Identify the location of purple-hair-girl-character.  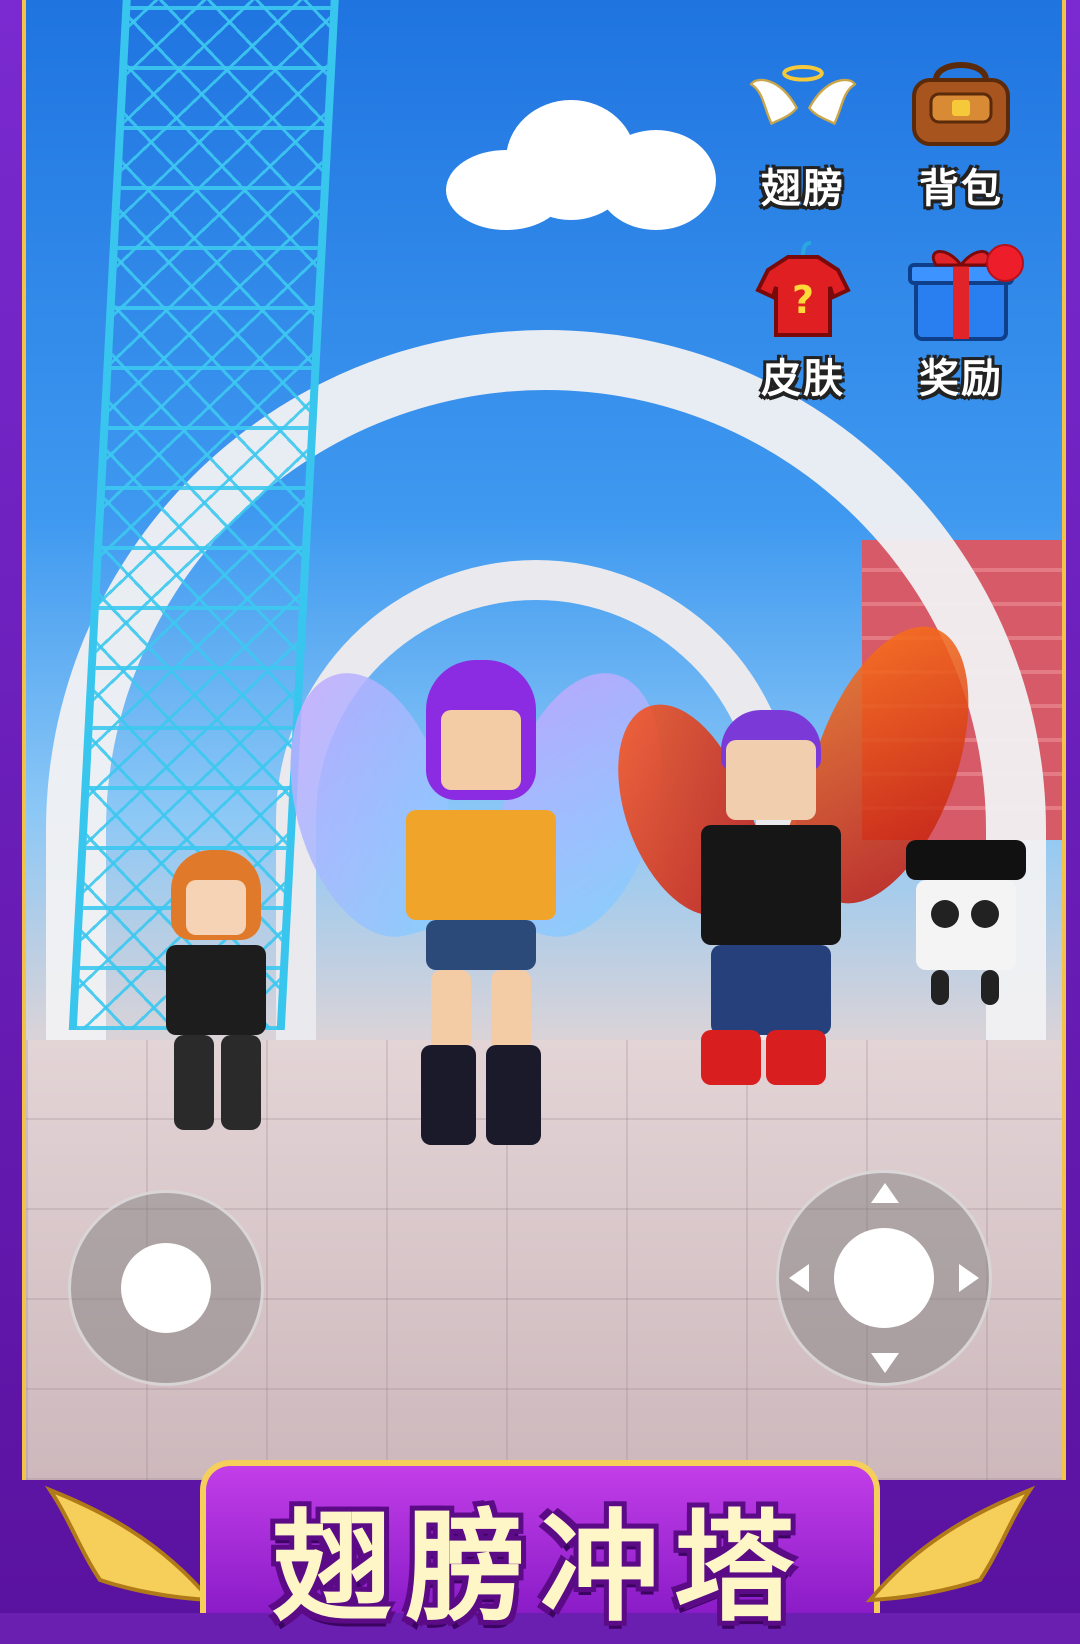
(476, 900).